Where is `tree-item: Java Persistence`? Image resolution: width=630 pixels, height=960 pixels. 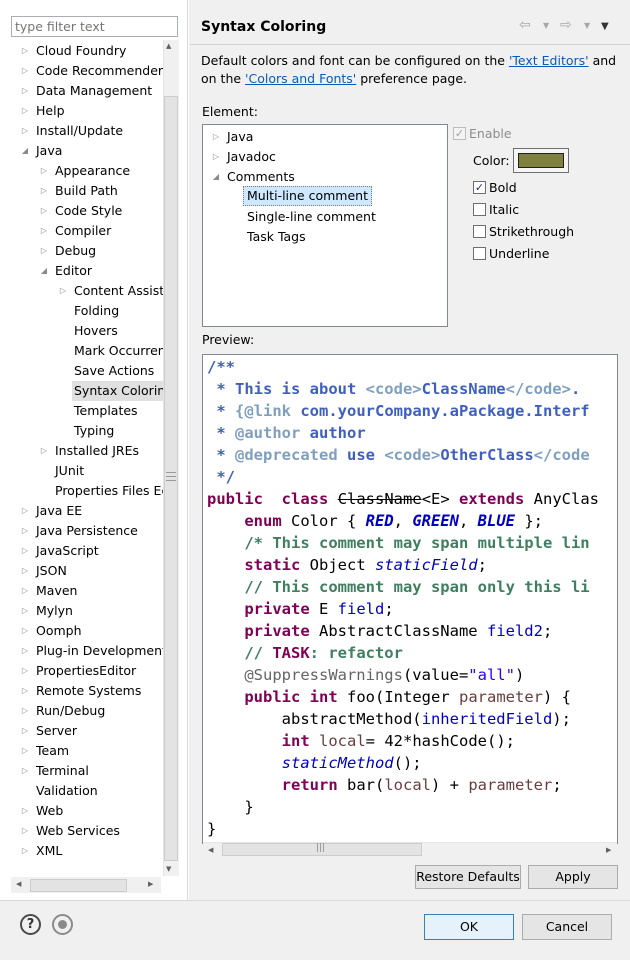
tree-item: Java Persistence is located at coordinates (87, 531).